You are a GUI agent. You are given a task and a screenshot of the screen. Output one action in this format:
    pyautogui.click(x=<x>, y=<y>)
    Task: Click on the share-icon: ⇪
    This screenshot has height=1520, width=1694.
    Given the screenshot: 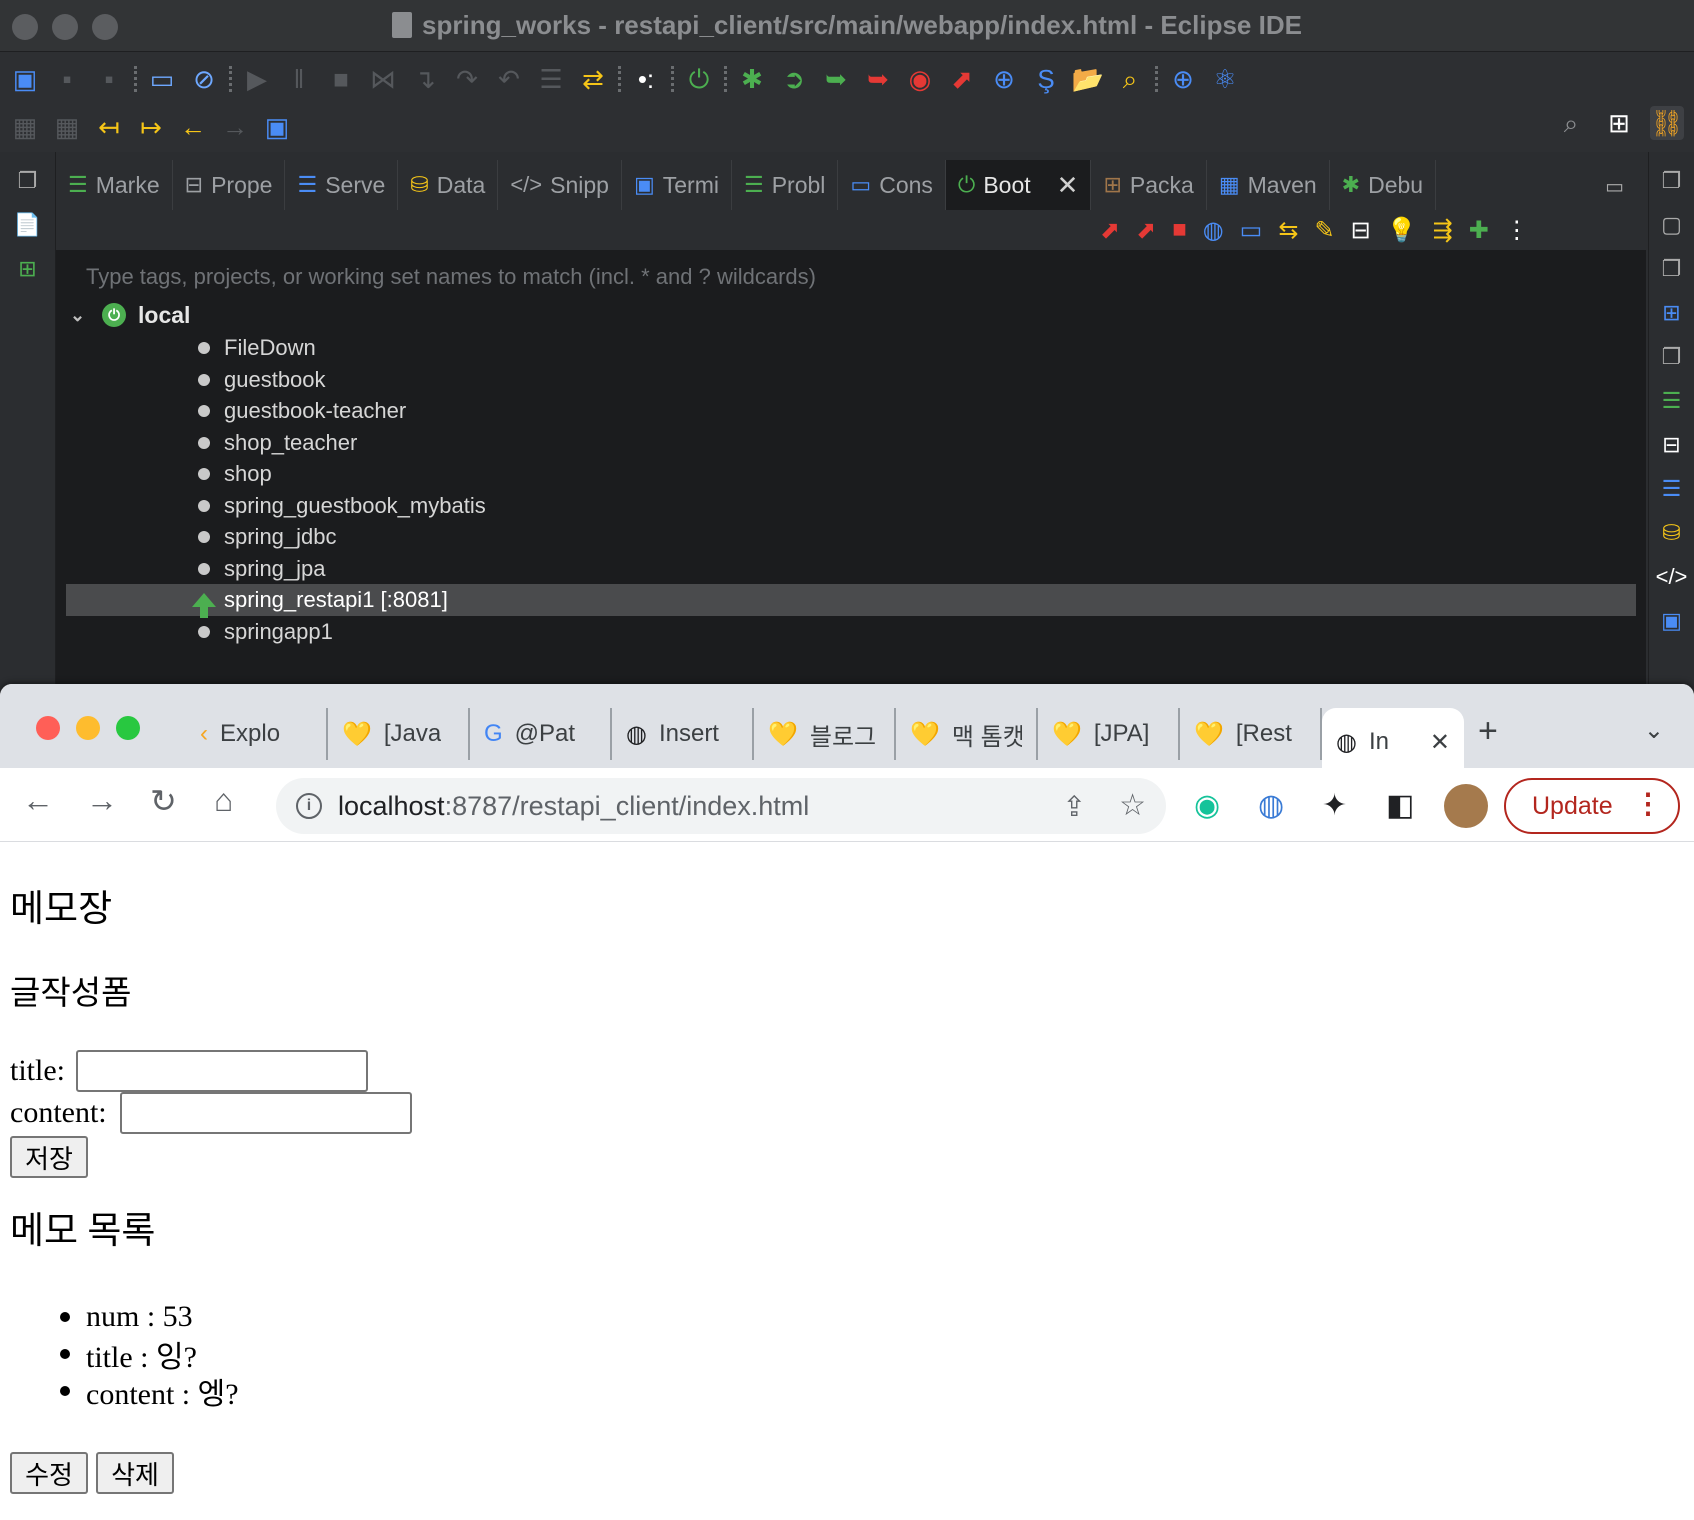 What is the action you would take?
    pyautogui.click(x=1074, y=806)
    